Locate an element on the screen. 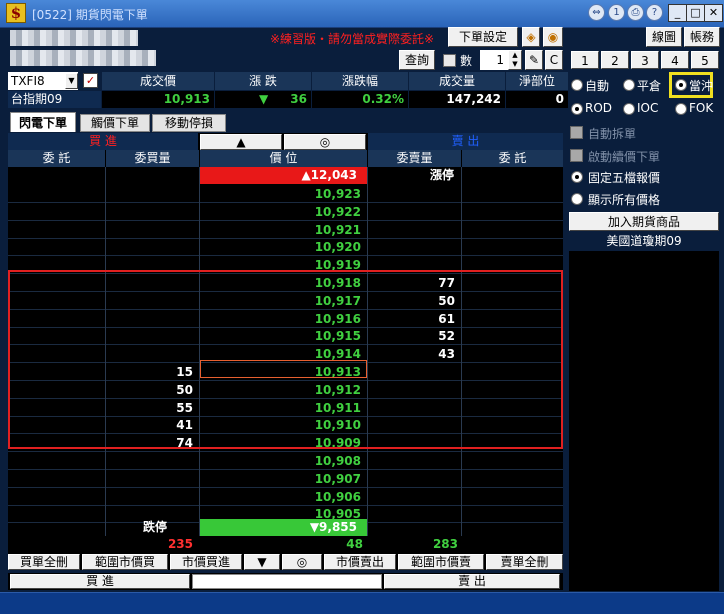  radio-auto is located at coordinates (577, 85).